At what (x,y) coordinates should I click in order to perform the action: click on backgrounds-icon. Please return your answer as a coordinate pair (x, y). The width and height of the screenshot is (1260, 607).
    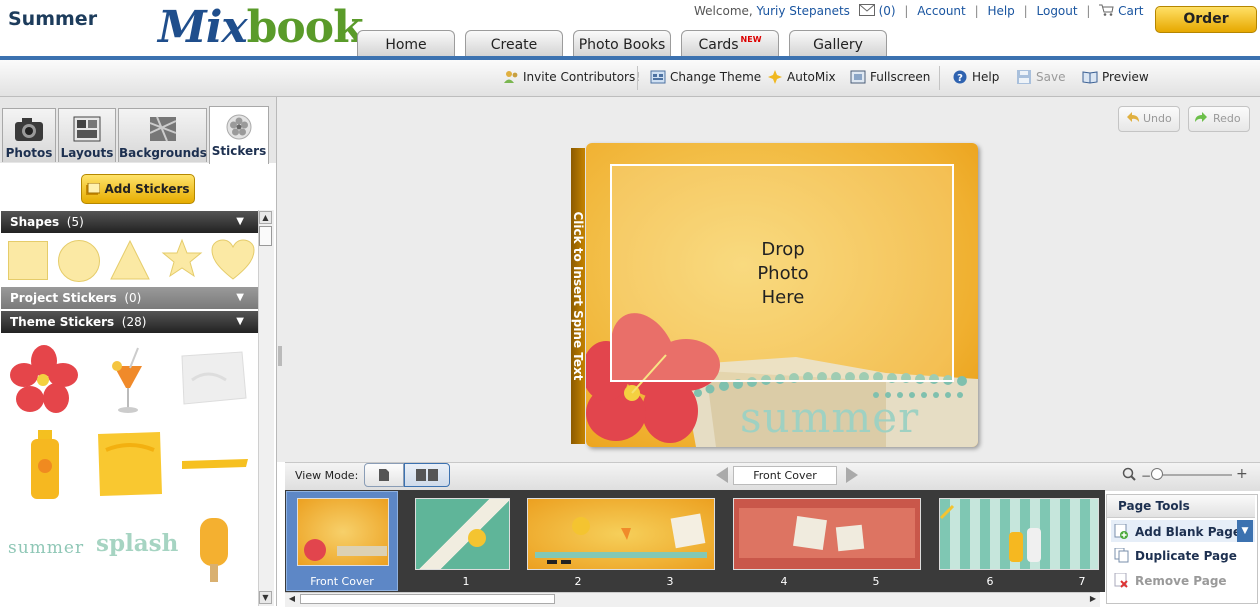
    Looking at the image, I should click on (163, 129).